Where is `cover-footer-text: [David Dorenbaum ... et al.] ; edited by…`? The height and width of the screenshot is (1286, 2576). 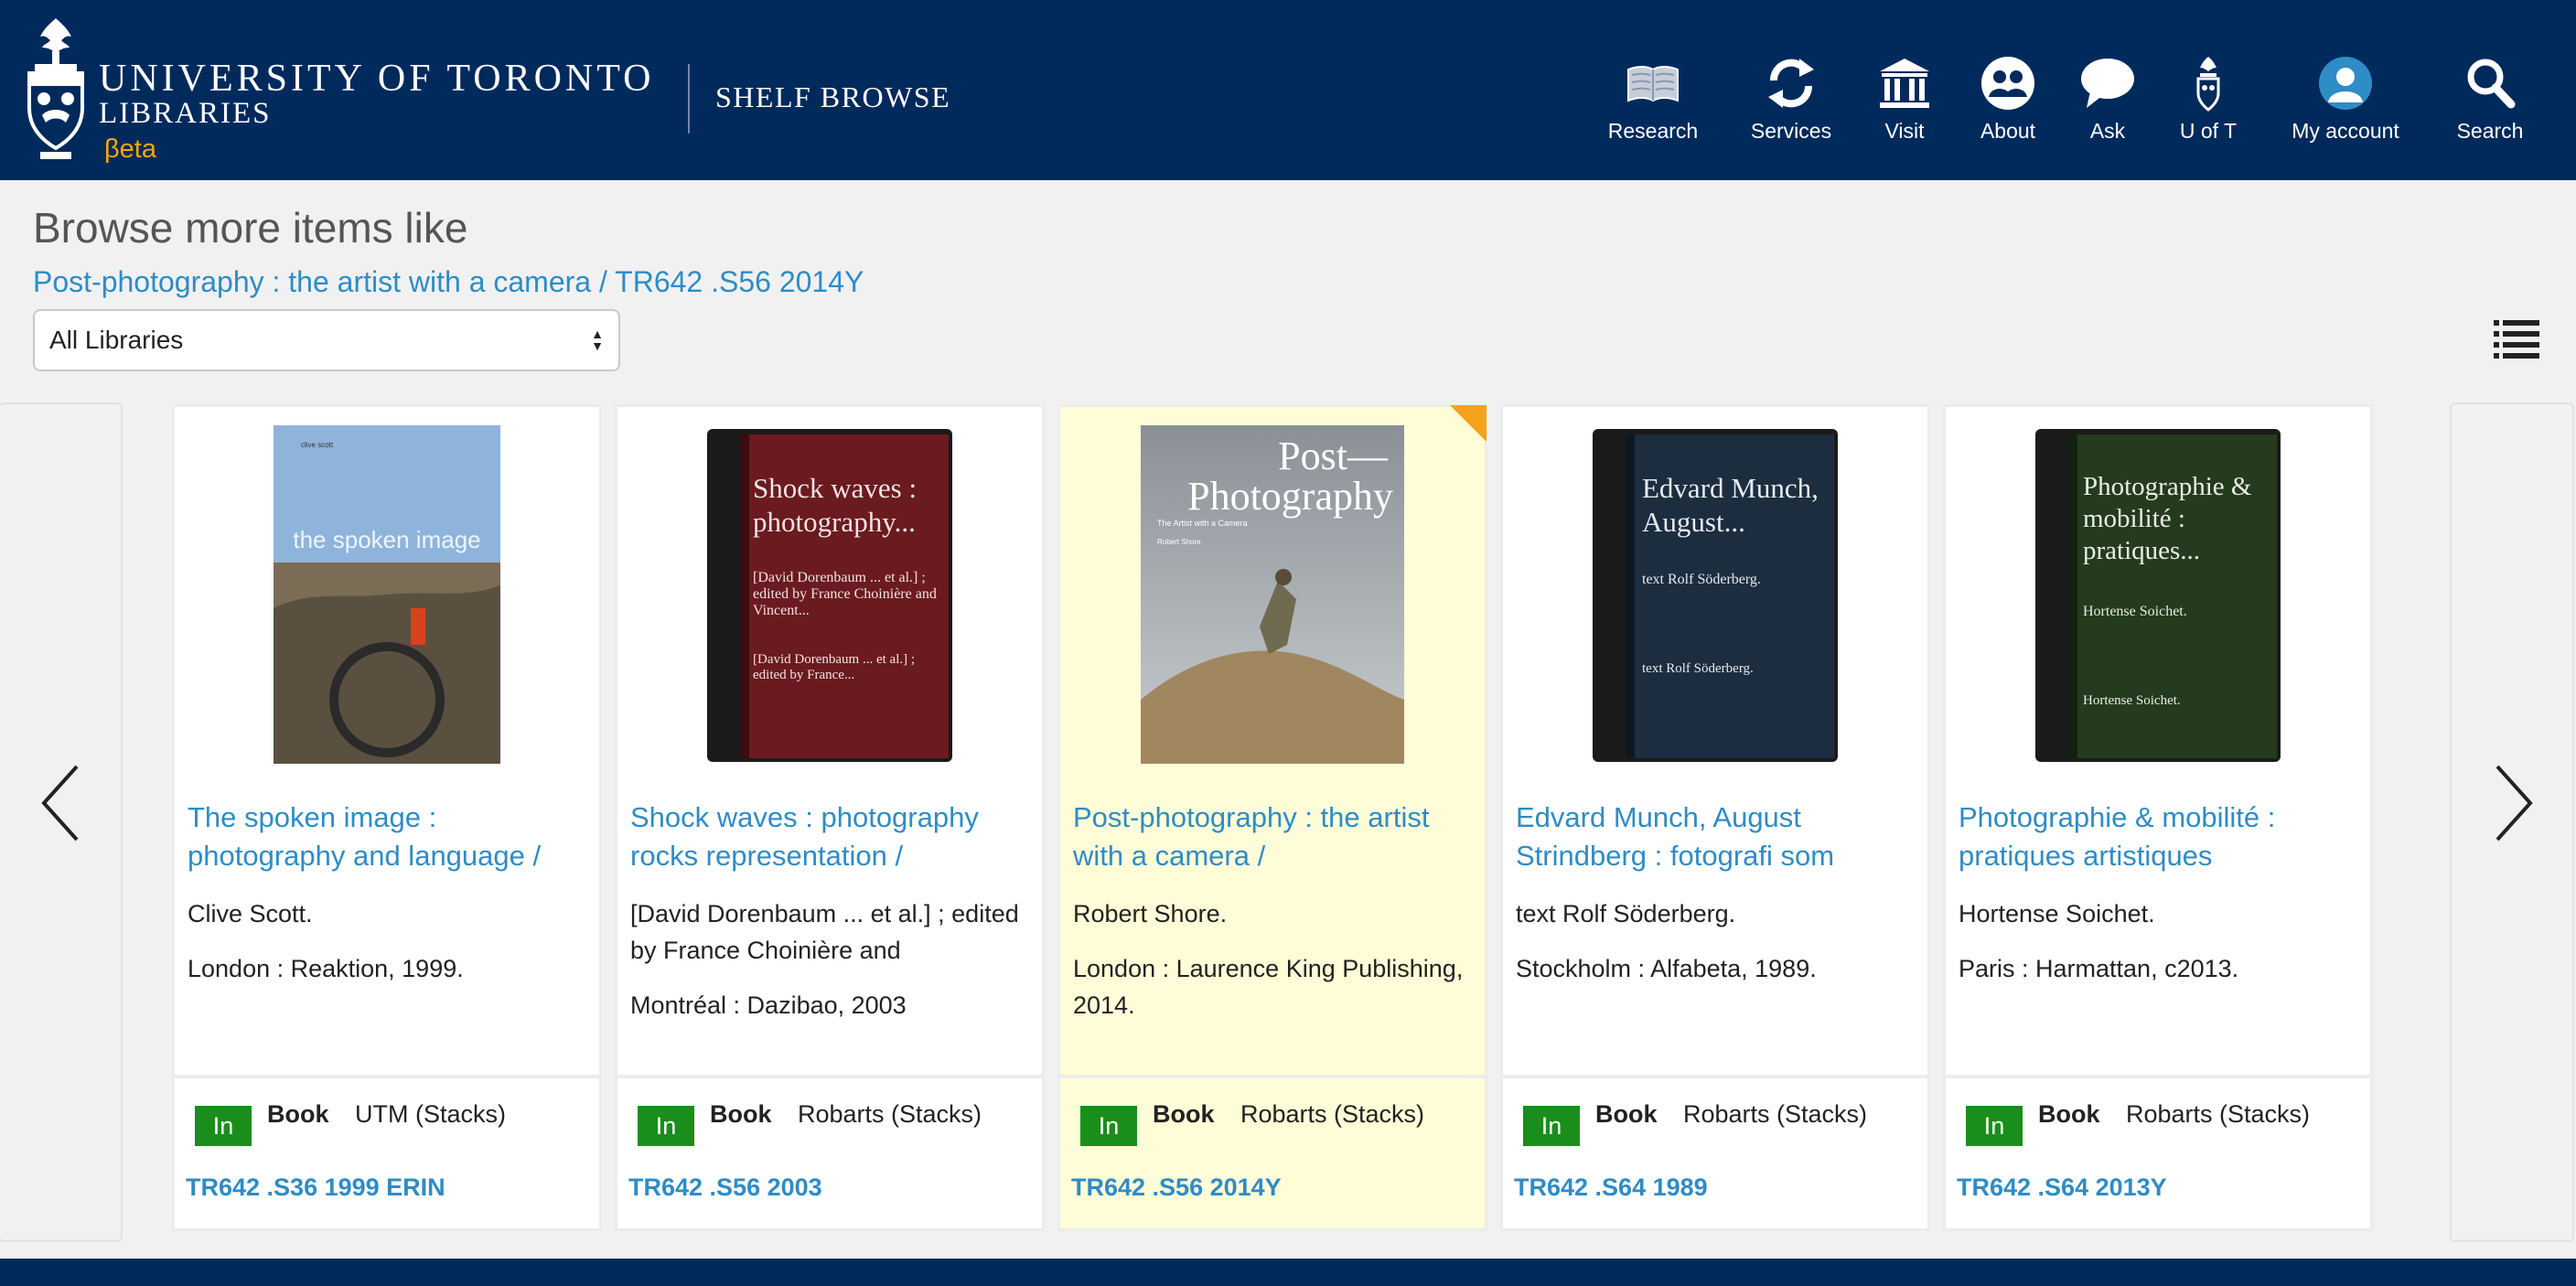 cover-footer-text: [David Dorenbaum ... et al.] ; edited by… is located at coordinates (835, 667).